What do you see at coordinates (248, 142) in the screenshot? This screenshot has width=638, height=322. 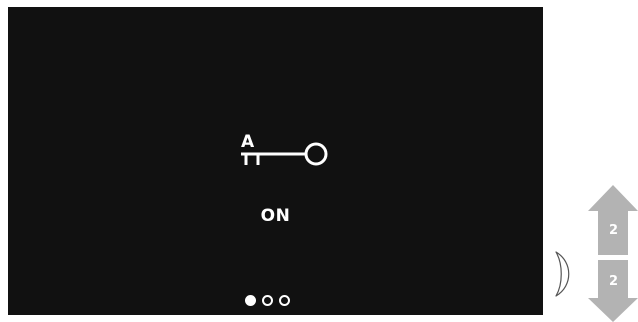 I see `key-letter: A` at bounding box center [248, 142].